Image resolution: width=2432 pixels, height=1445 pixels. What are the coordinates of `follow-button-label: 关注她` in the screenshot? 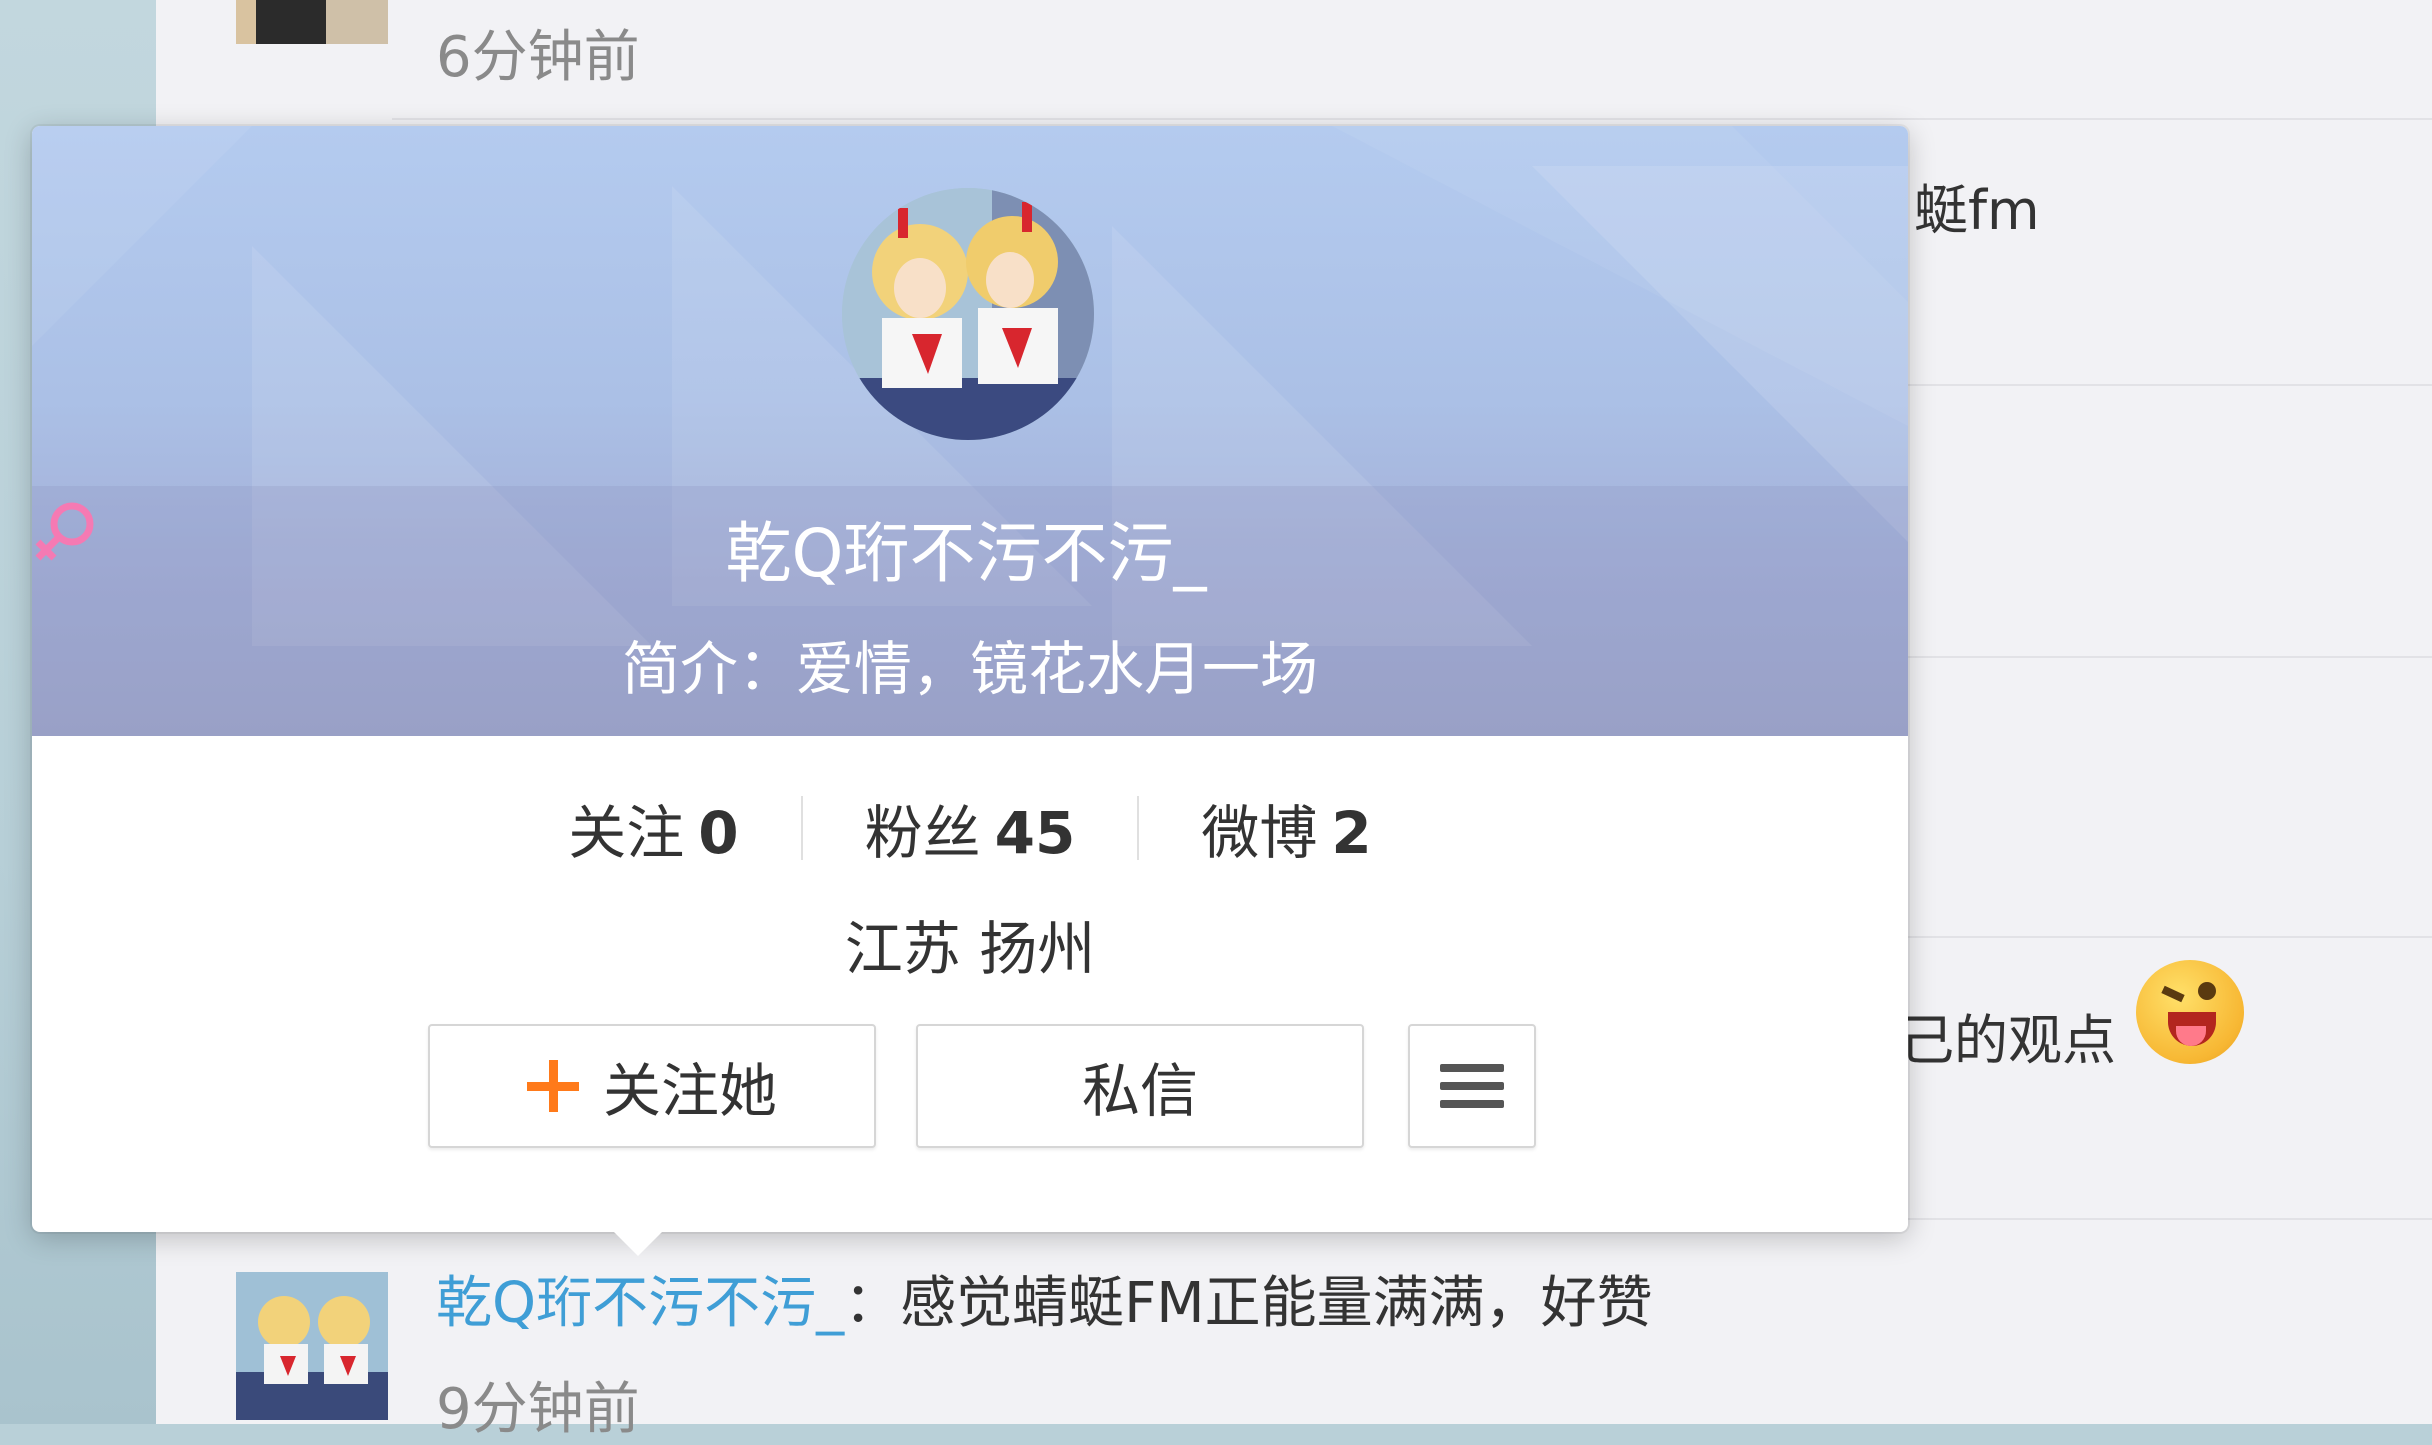 It's located at (689, 1091).